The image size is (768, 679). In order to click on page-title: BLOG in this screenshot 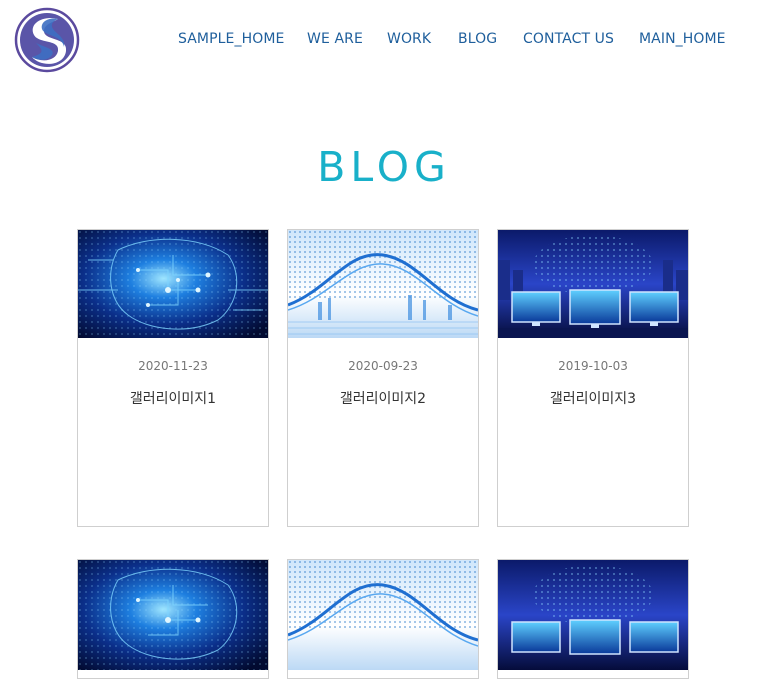, I will do `click(384, 167)`.